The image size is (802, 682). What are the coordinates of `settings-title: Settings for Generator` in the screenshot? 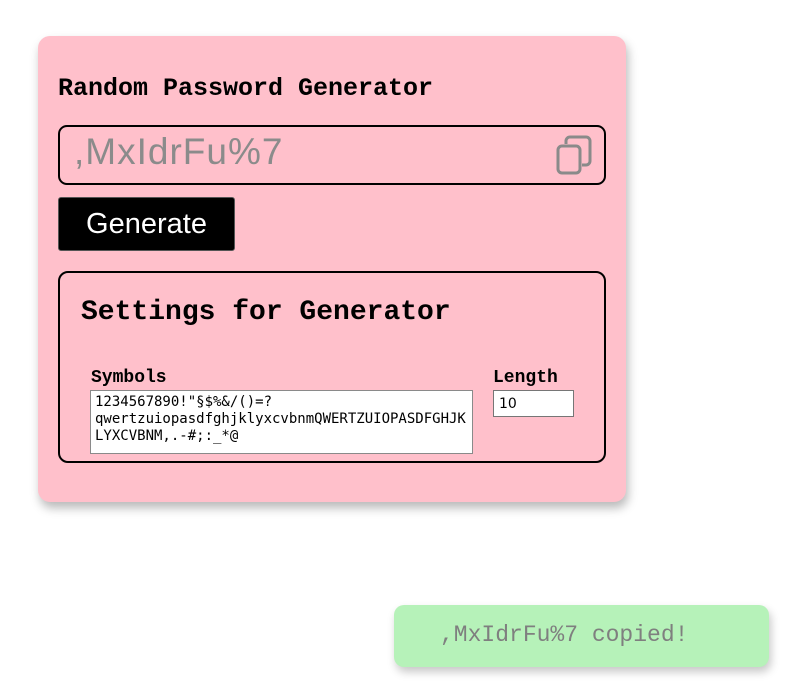 It's located at (266, 312).